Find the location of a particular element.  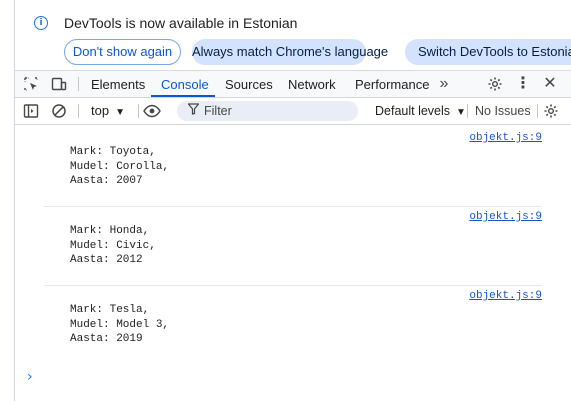

active-tab-indicator is located at coordinates (183, 96).